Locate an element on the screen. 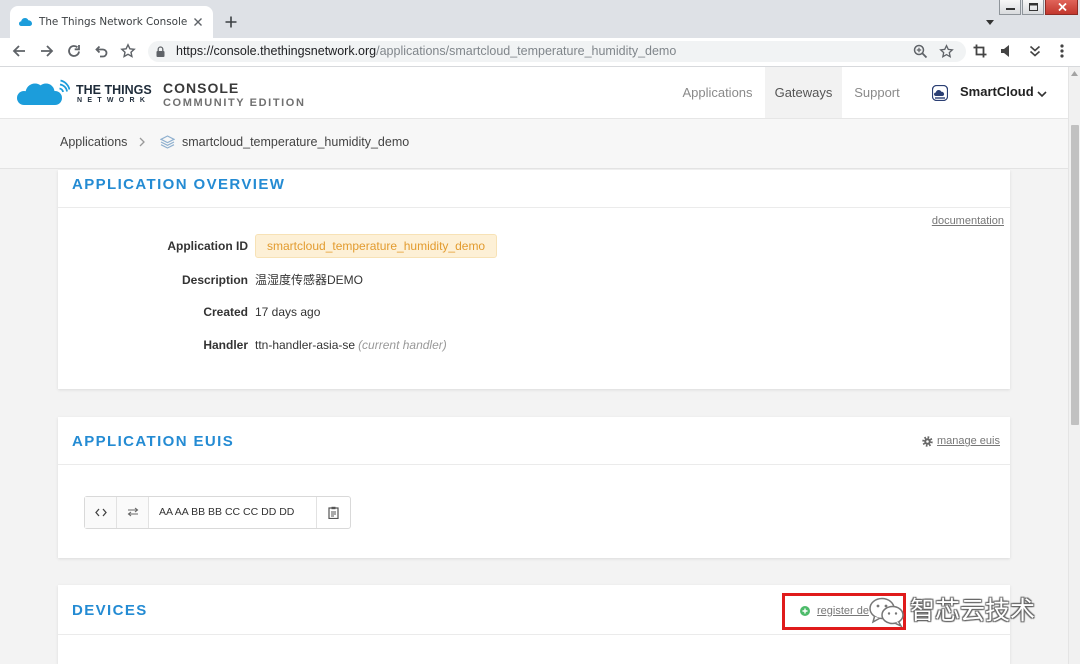  card-header: APPLICATION EUIS manage euis is located at coordinates (534, 441).